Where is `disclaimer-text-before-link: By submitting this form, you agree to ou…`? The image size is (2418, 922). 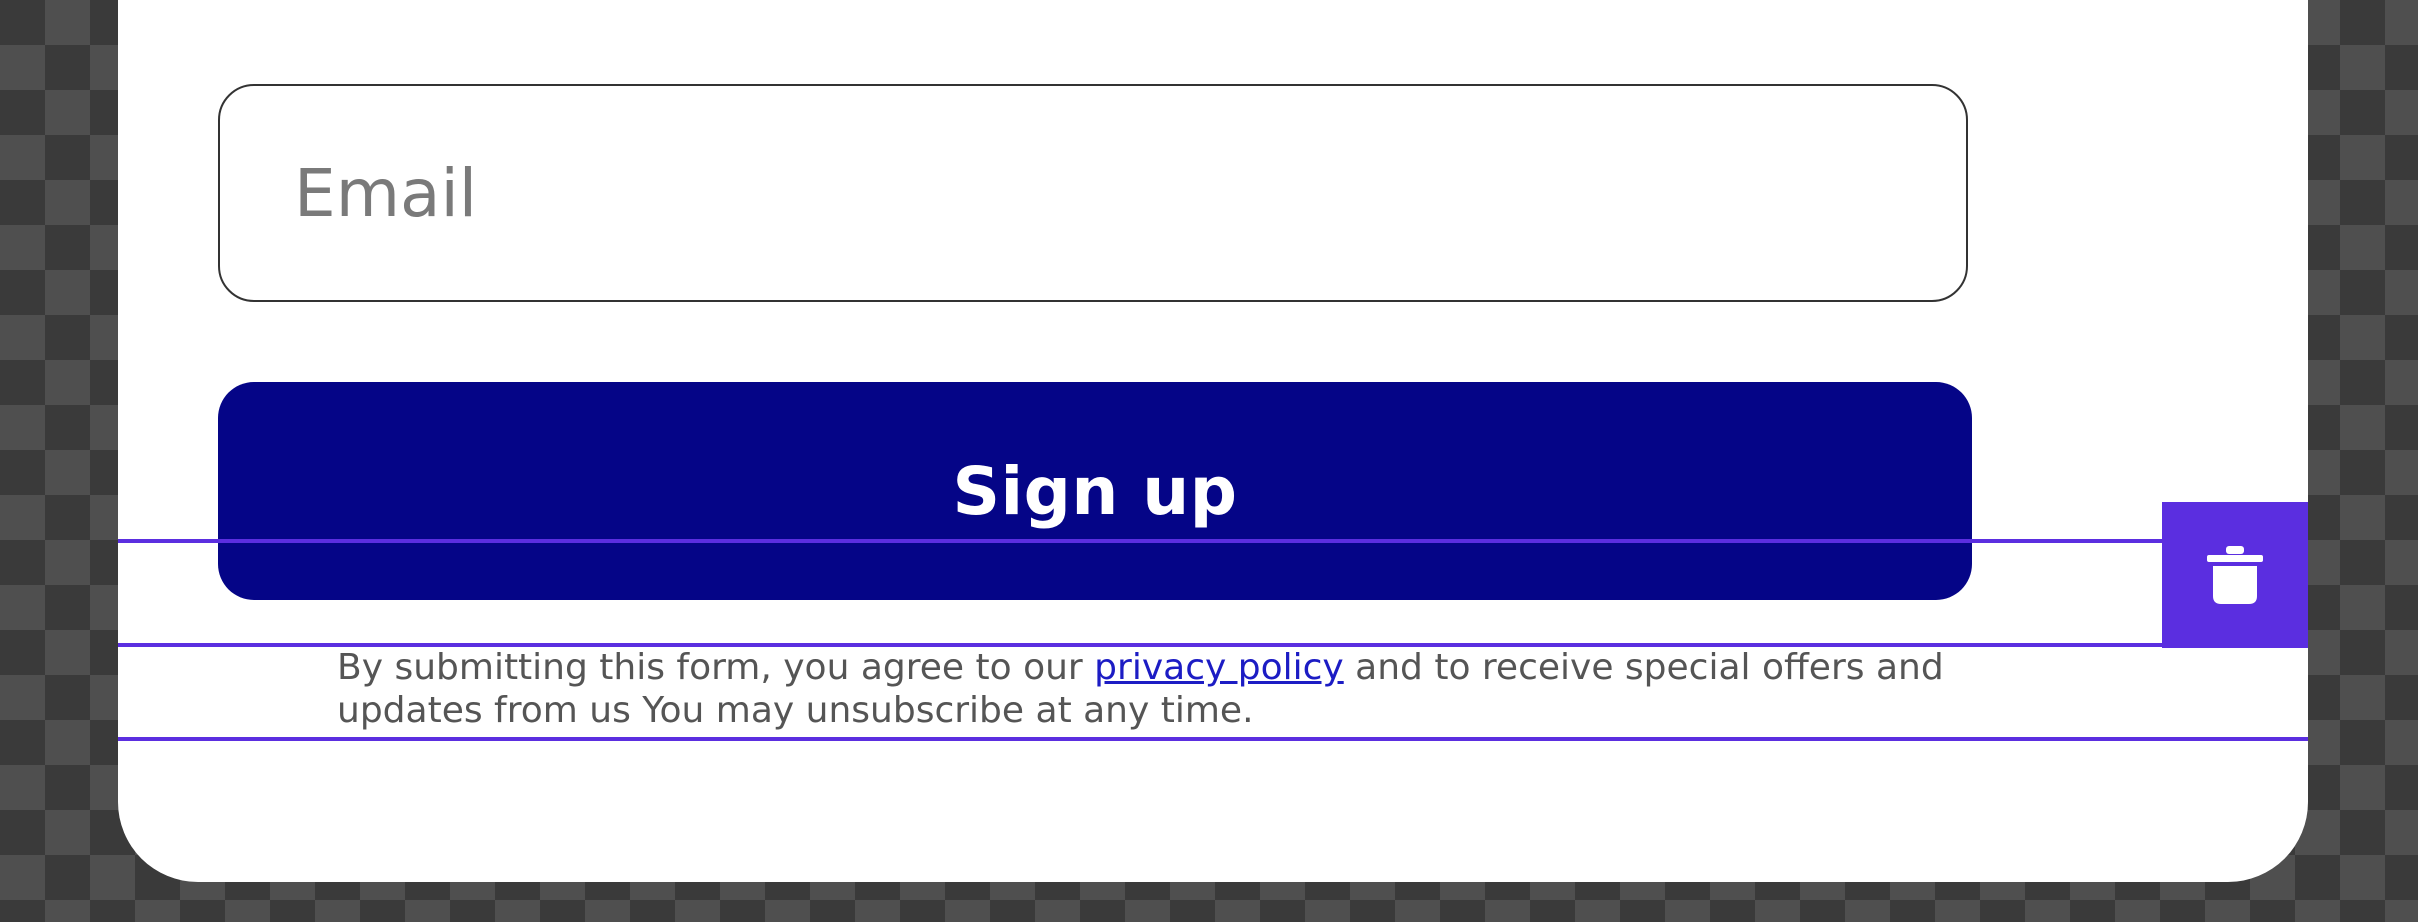 disclaimer-text-before-link: By submitting this form, you agree to ou… is located at coordinates (716, 667).